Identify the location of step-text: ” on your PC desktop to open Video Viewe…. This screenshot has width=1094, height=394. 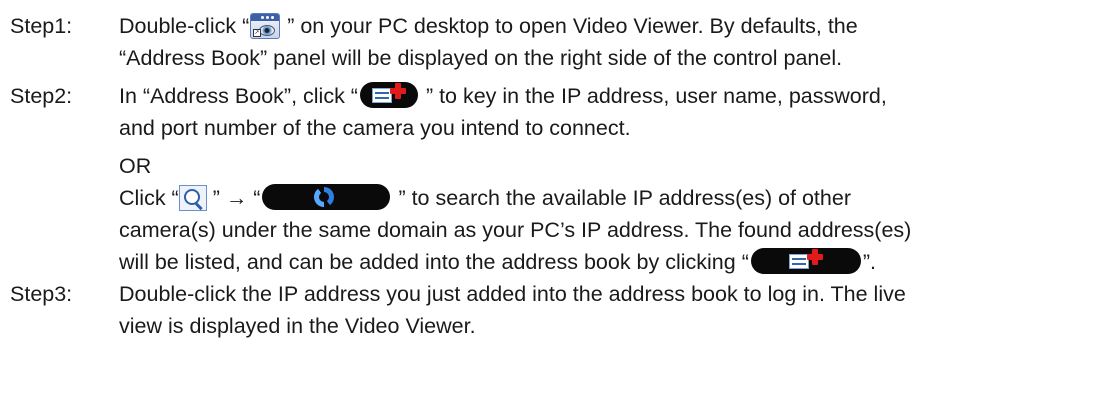
(569, 26).